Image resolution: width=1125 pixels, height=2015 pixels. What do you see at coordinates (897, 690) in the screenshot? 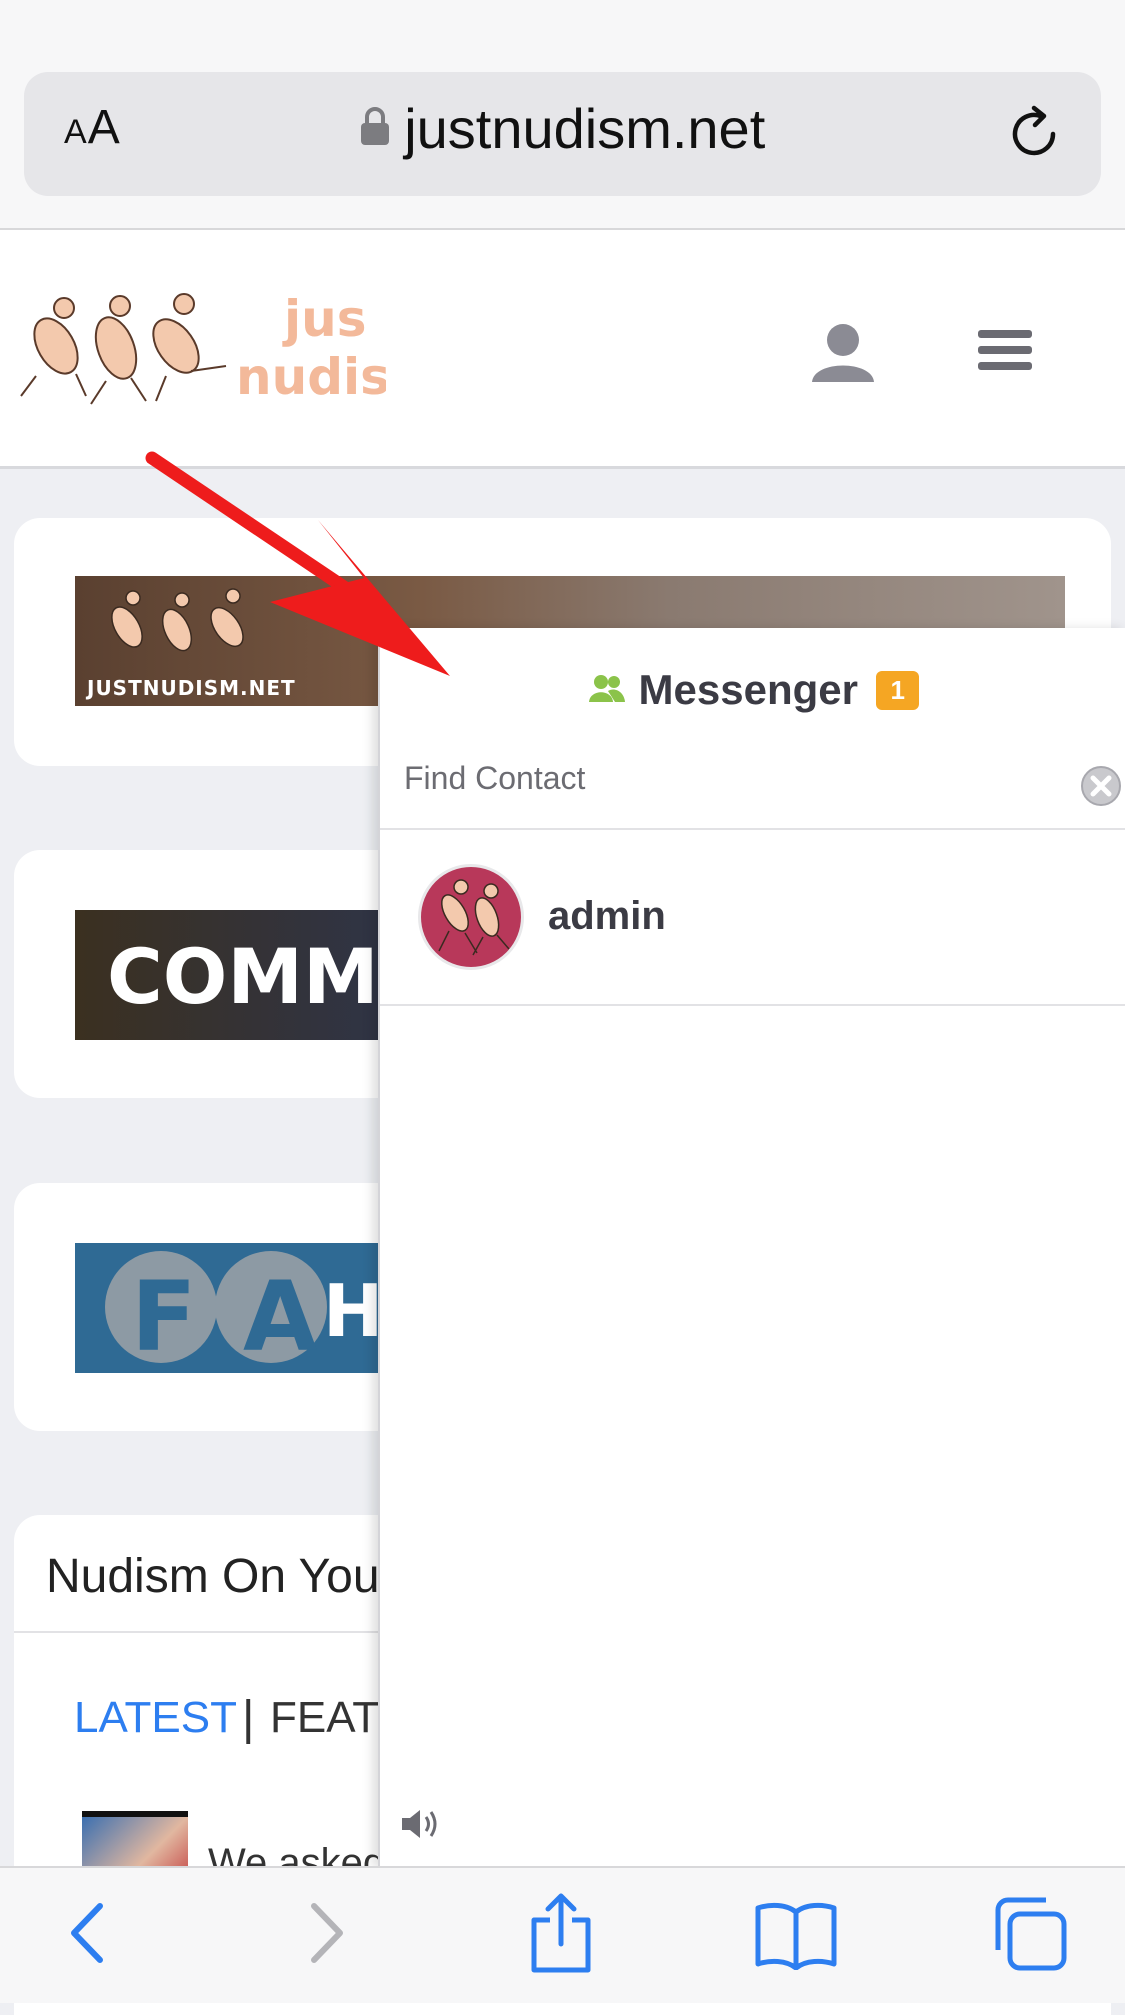
I see `unread-badge: 1` at bounding box center [897, 690].